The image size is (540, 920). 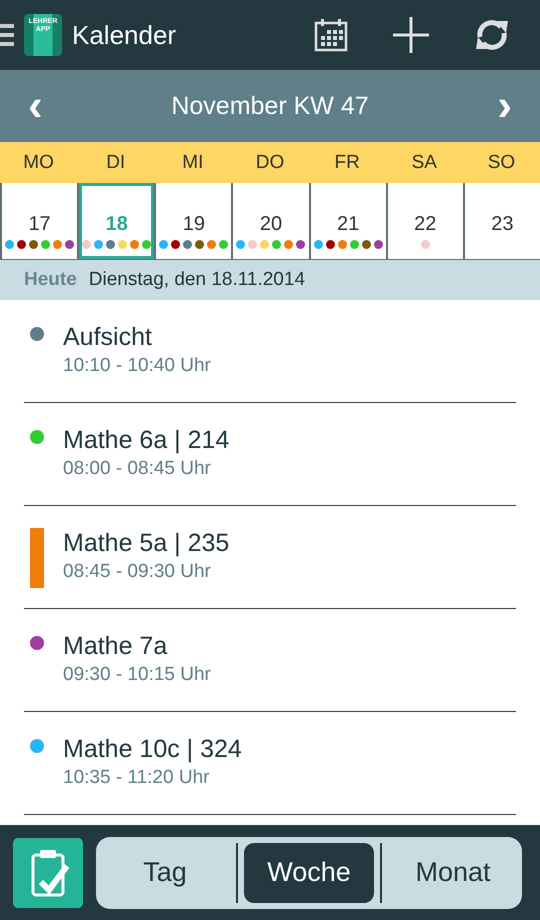 What do you see at coordinates (197, 280) in the screenshot?
I see `date-text: Dienstag, den 18.11.2014` at bounding box center [197, 280].